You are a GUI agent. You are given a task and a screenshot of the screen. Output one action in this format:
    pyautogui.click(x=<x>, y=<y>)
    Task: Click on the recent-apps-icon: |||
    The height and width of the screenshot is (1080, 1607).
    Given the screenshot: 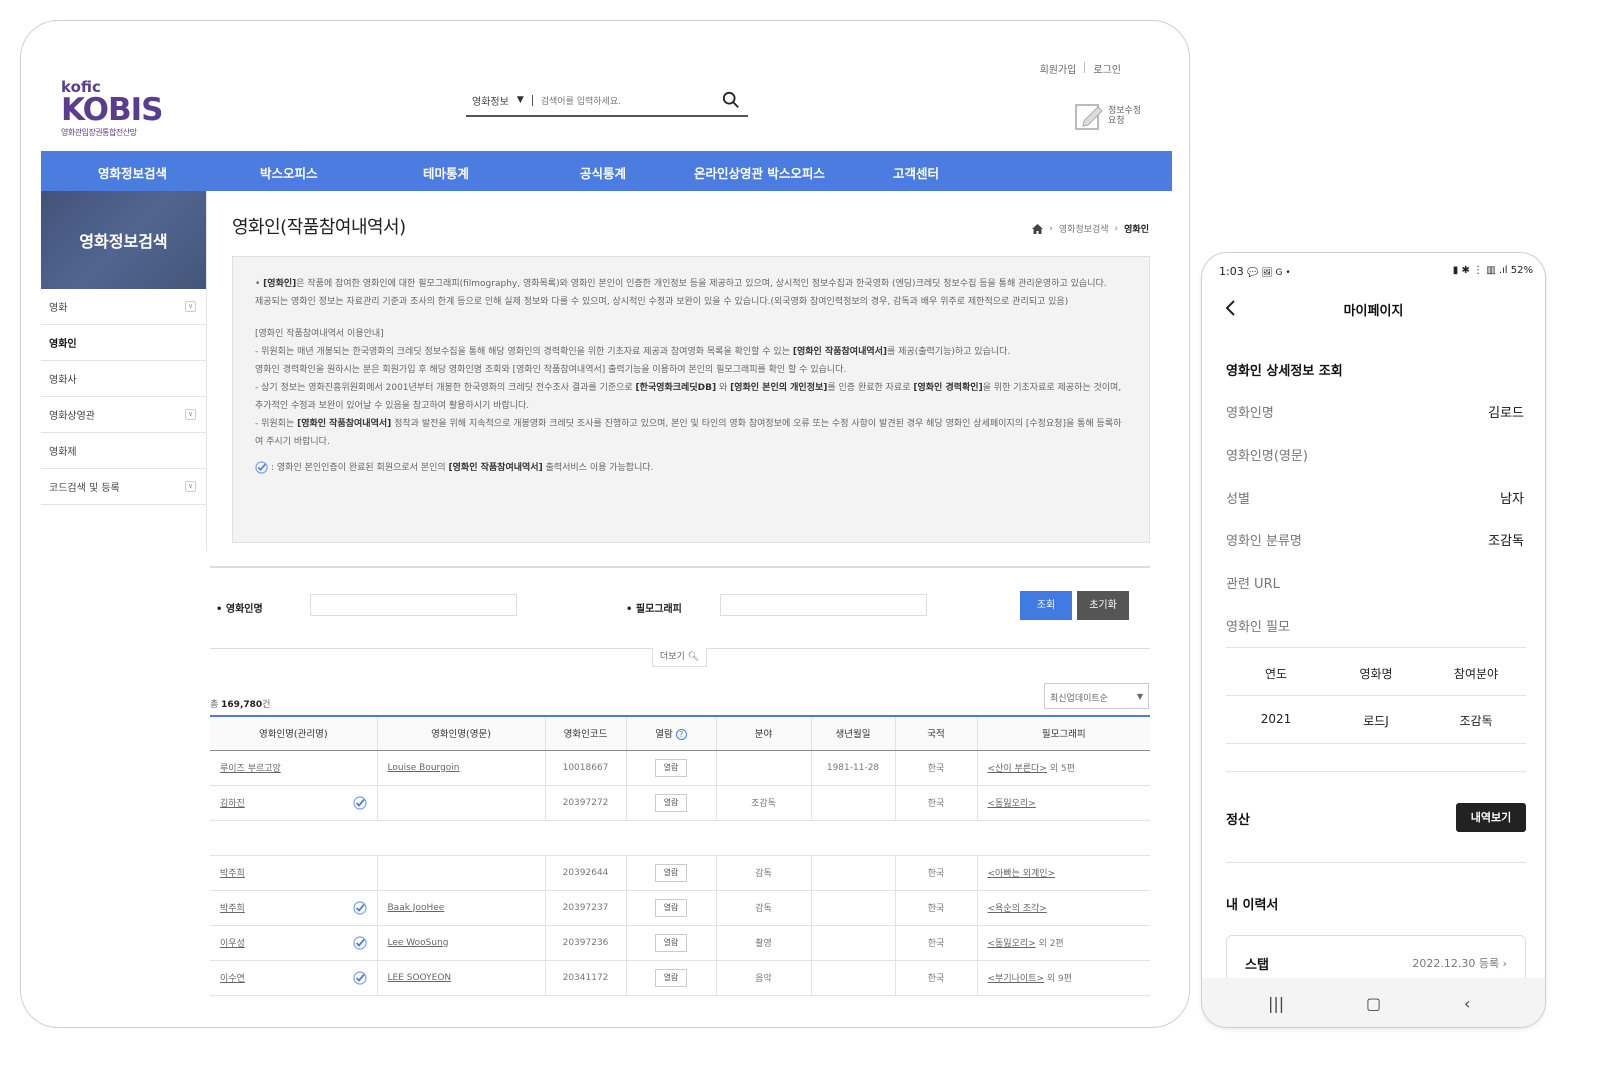 What is the action you would take?
    pyautogui.click(x=1276, y=1003)
    